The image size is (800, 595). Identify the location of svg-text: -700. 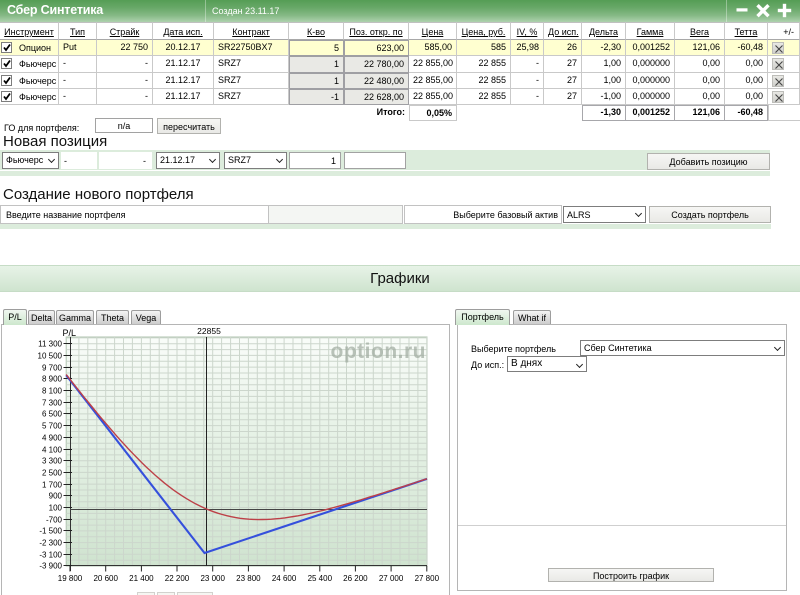
(54, 519).